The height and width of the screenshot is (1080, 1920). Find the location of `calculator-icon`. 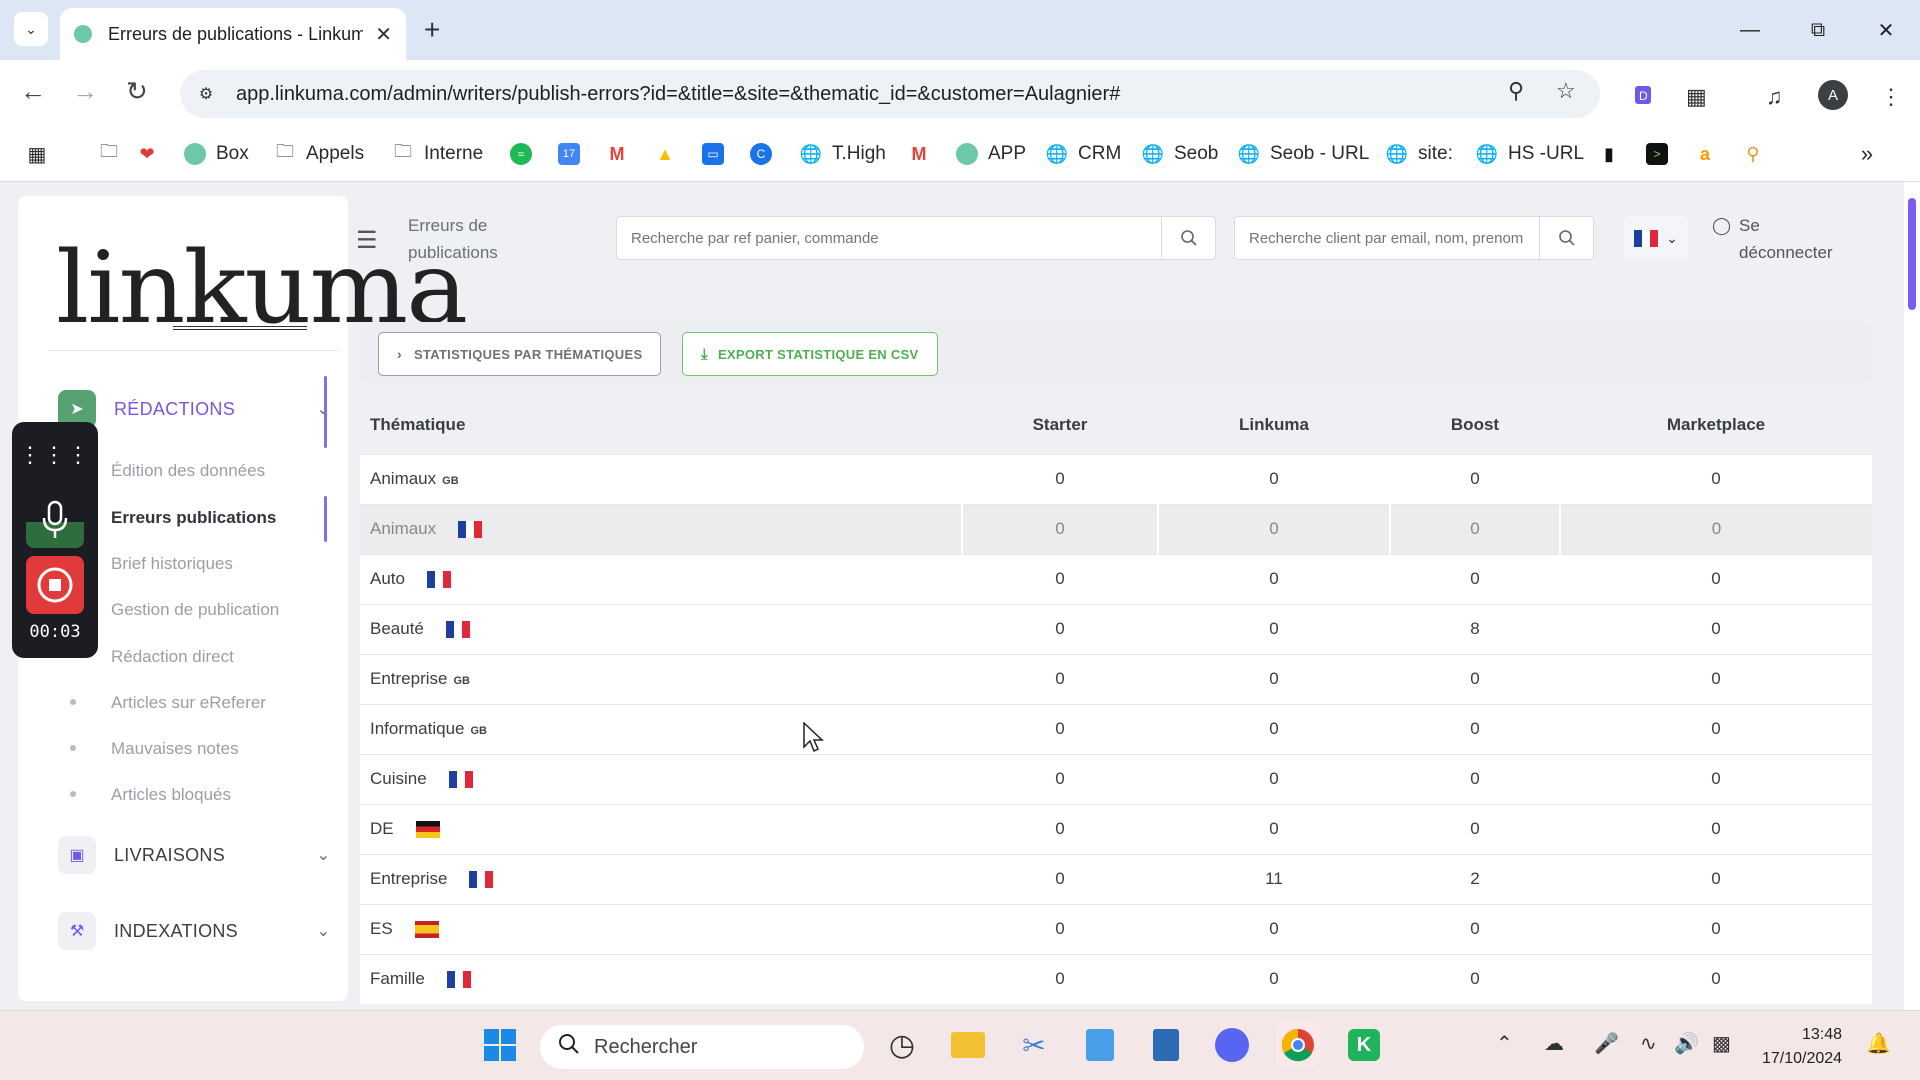

calculator-icon is located at coordinates (1166, 1045).